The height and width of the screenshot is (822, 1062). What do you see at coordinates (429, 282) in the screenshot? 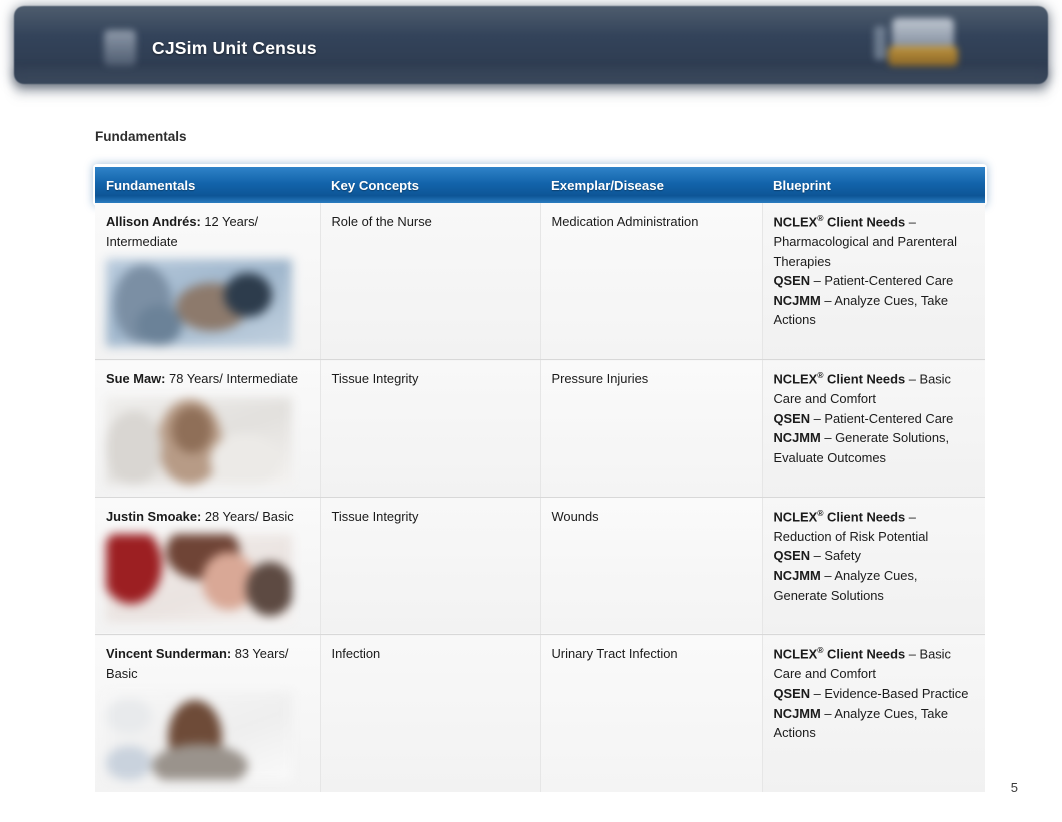
I see `cell-key-concepts: Role of the Nurse` at bounding box center [429, 282].